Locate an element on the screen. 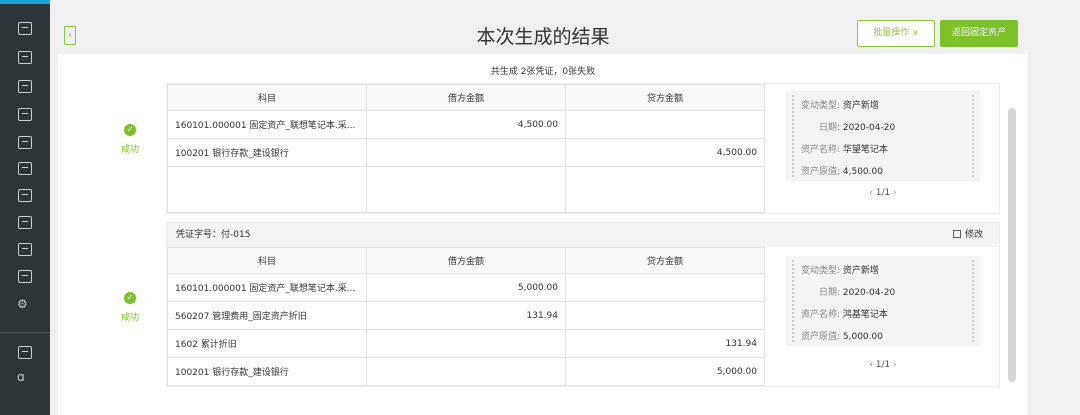 The height and width of the screenshot is (415, 1080). sidebar-divider is located at coordinates (25, 332).